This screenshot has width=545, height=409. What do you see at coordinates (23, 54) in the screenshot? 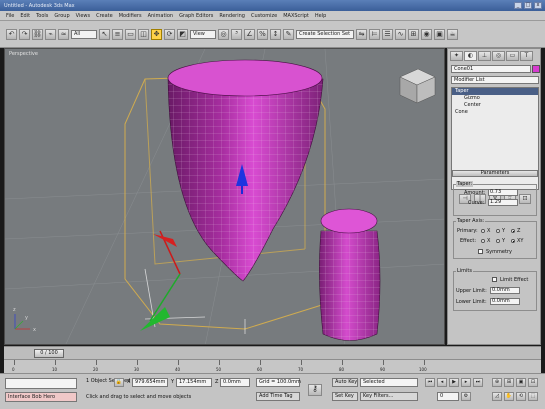
I see `viewport-label: Perspective` at bounding box center [23, 54].